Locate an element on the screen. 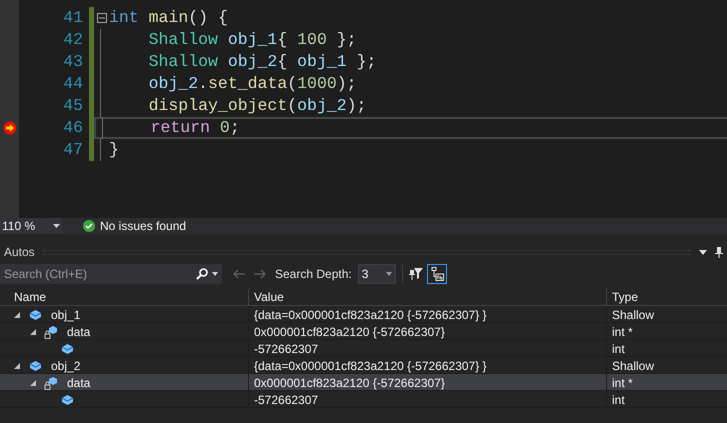  code-line: return 0; is located at coordinates (195, 127).